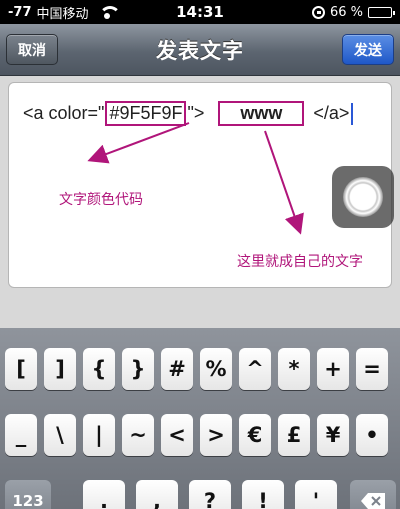  What do you see at coordinates (255, 435) in the screenshot?
I see `key-euro: €` at bounding box center [255, 435].